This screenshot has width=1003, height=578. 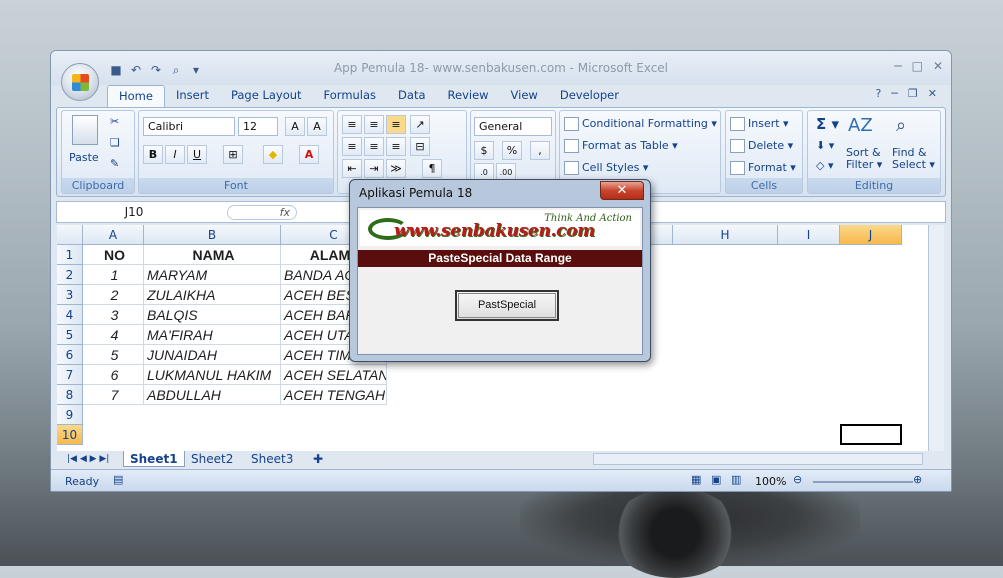 What do you see at coordinates (266, 96) in the screenshot?
I see `tab-page-layout: Page Layout` at bounding box center [266, 96].